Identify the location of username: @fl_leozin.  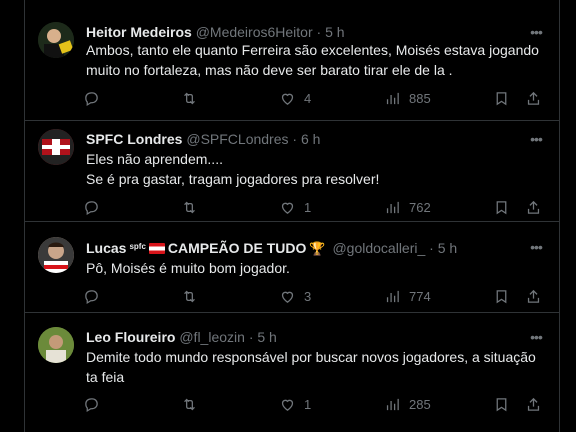
(212, 337).